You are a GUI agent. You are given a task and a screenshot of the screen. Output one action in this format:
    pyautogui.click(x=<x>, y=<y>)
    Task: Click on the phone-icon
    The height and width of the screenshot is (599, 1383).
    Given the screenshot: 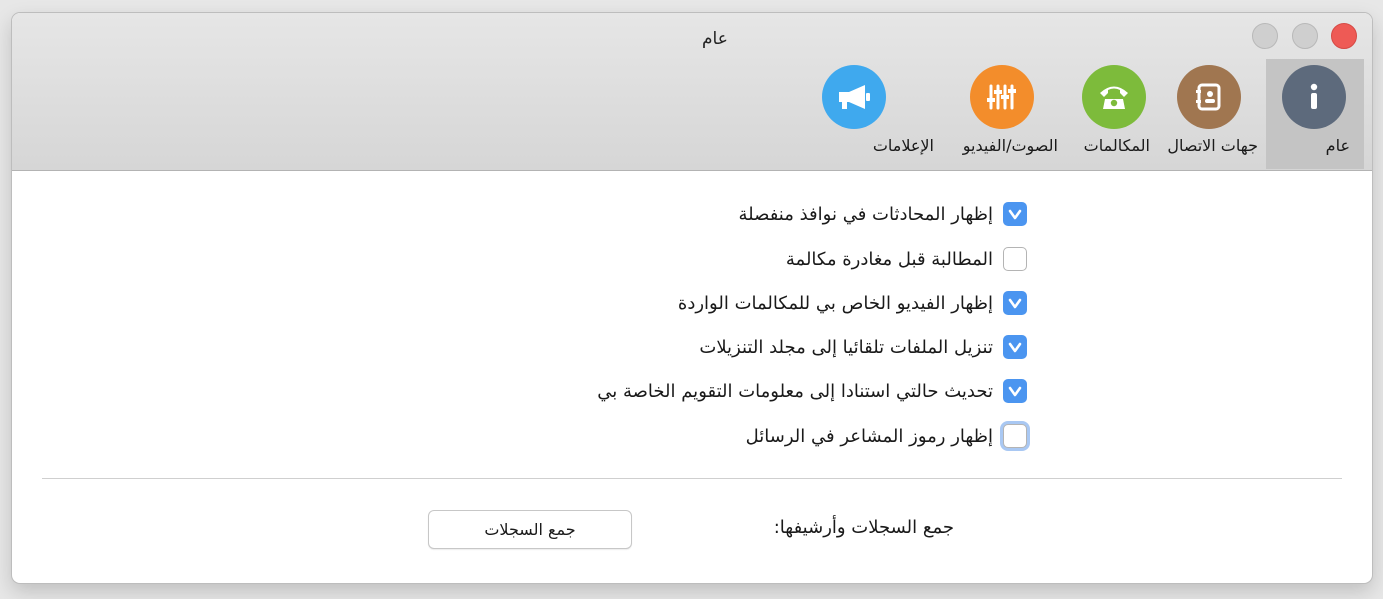 What is the action you would take?
    pyautogui.click(x=1114, y=97)
    